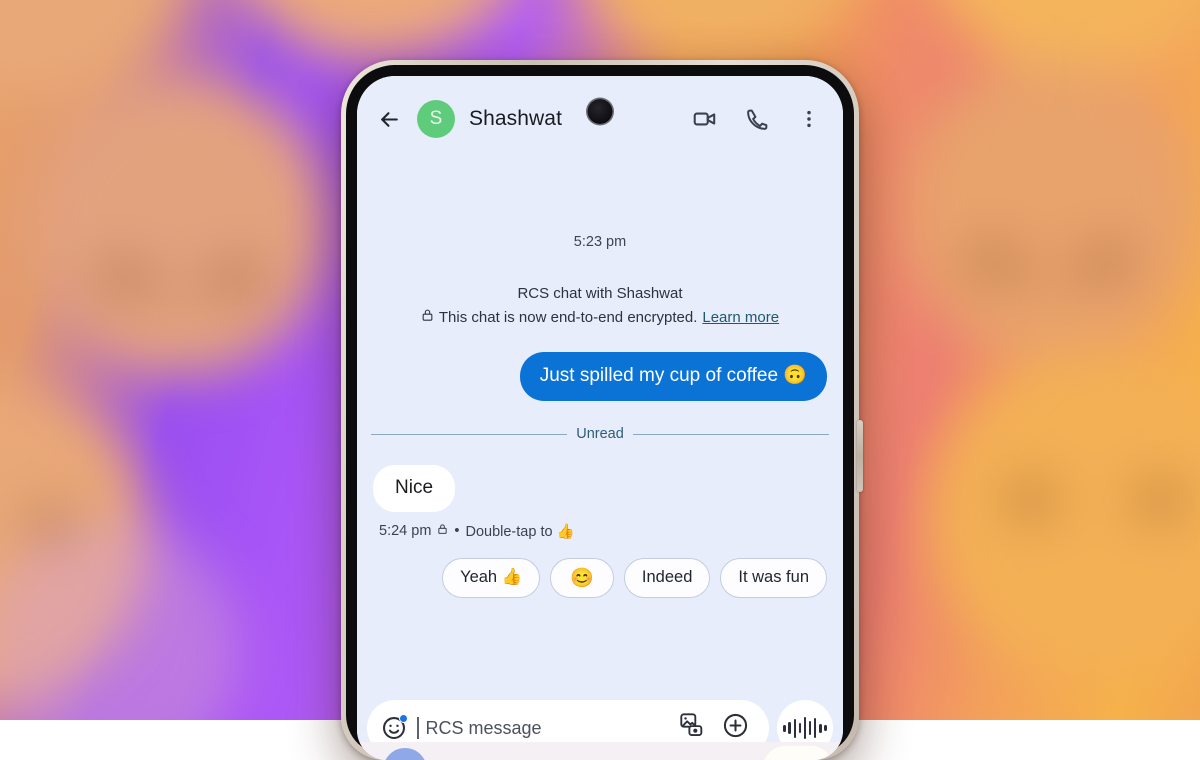 The width and height of the screenshot is (1200, 760). I want to click on conversation-timestamp: 5:23 pm, so click(600, 242).